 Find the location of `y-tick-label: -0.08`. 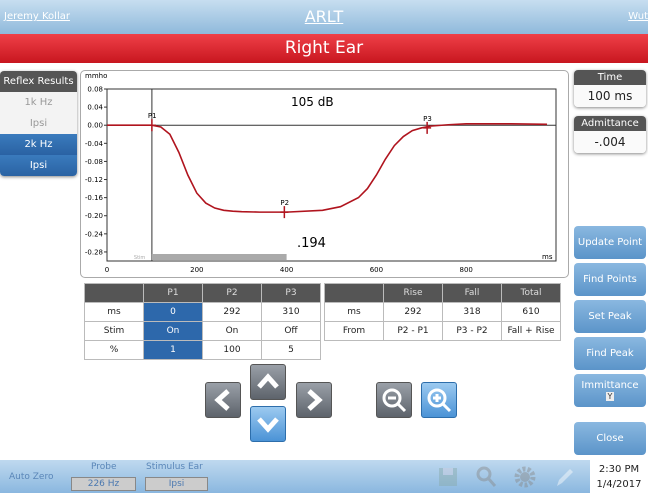

y-tick-label: -0.08 is located at coordinates (94, 162).